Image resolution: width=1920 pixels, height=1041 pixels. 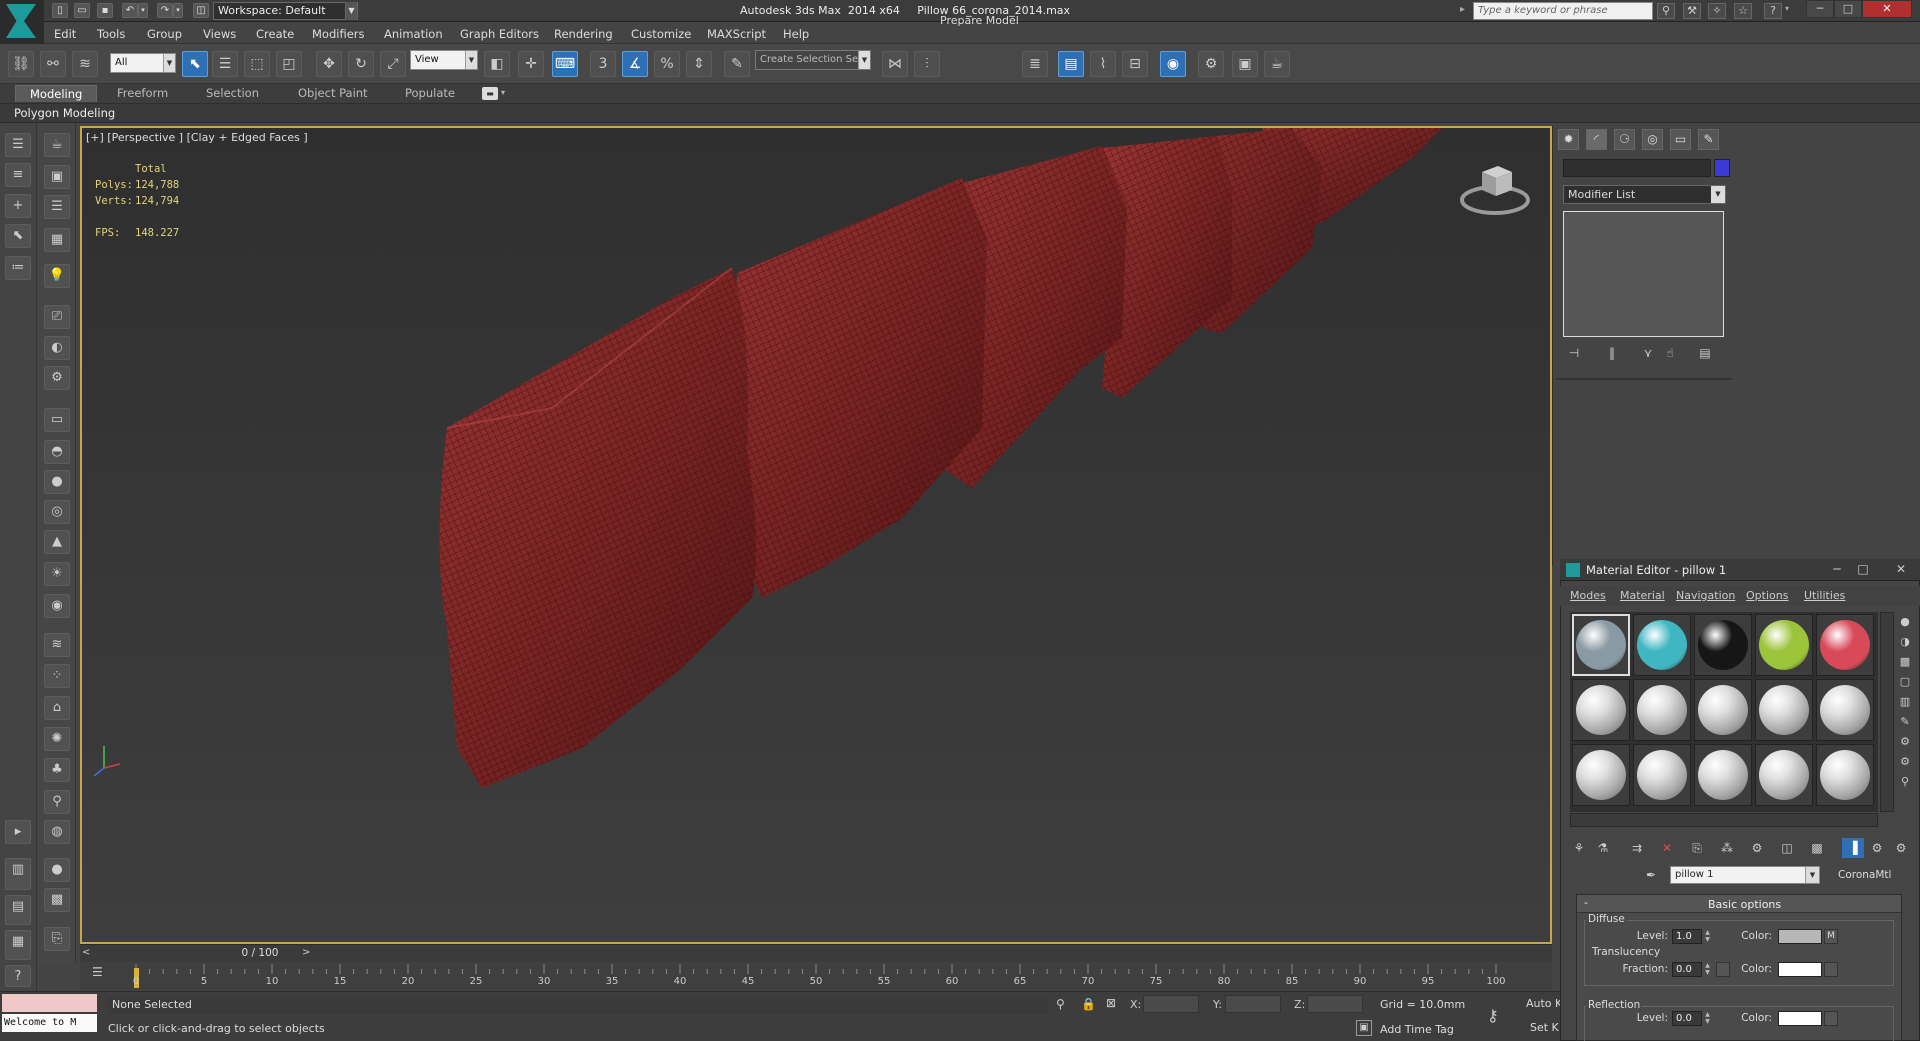 I want to click on go-to-parent-icon: ⚙, so click(x=1877, y=848).